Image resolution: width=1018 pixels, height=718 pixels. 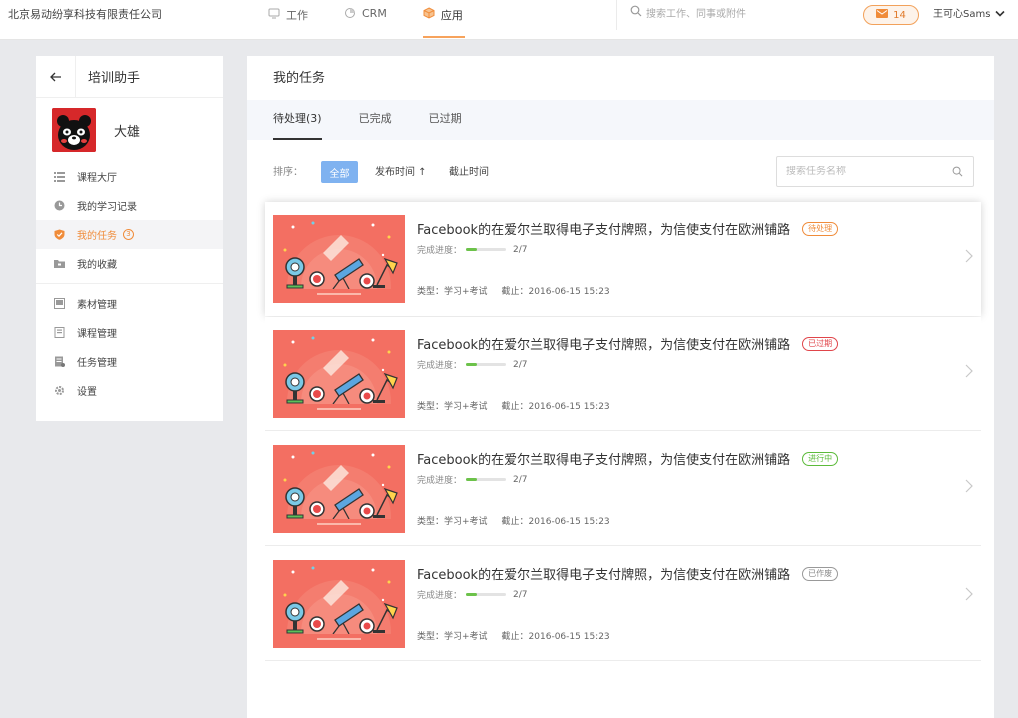 What do you see at coordinates (820, 343) in the screenshot?
I see `status-badge: 已过期` at bounding box center [820, 343].